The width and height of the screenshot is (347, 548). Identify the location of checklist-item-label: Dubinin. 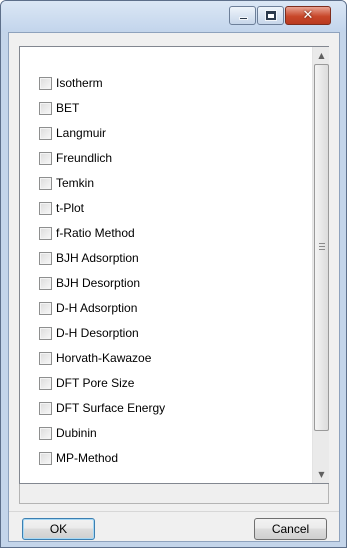
(76, 433).